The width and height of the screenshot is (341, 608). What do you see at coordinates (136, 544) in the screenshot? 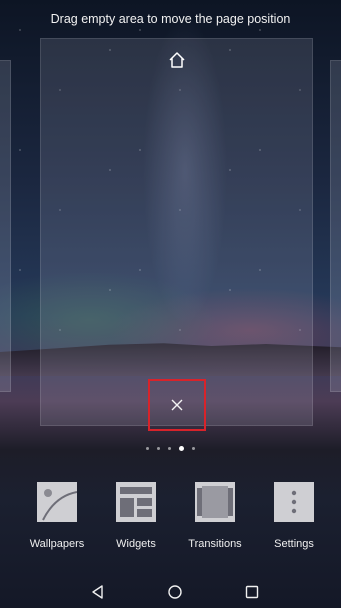
I see `widgets-label: Widgets` at bounding box center [136, 544].